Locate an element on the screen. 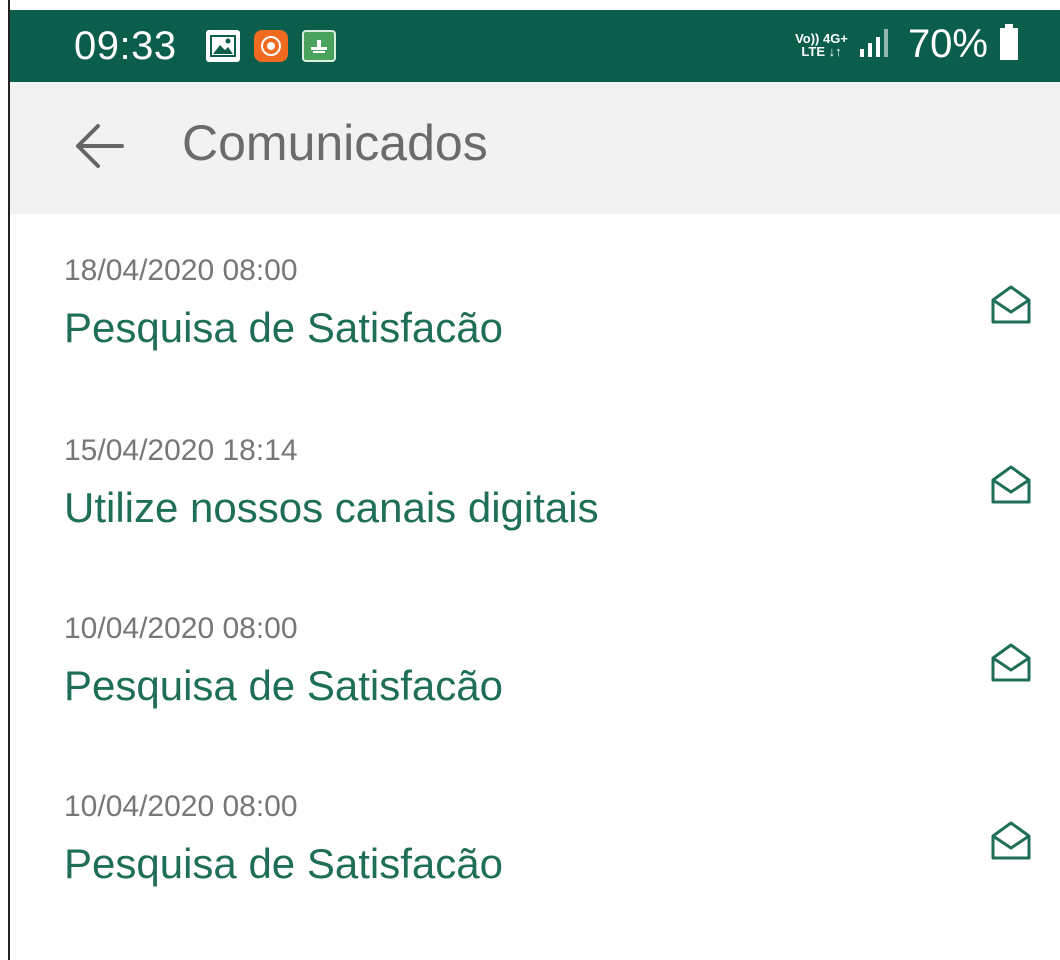 This screenshot has width=1060, height=960. network-type-label: Vo)) 4G+ LTE ↓↑ is located at coordinates (821, 45).